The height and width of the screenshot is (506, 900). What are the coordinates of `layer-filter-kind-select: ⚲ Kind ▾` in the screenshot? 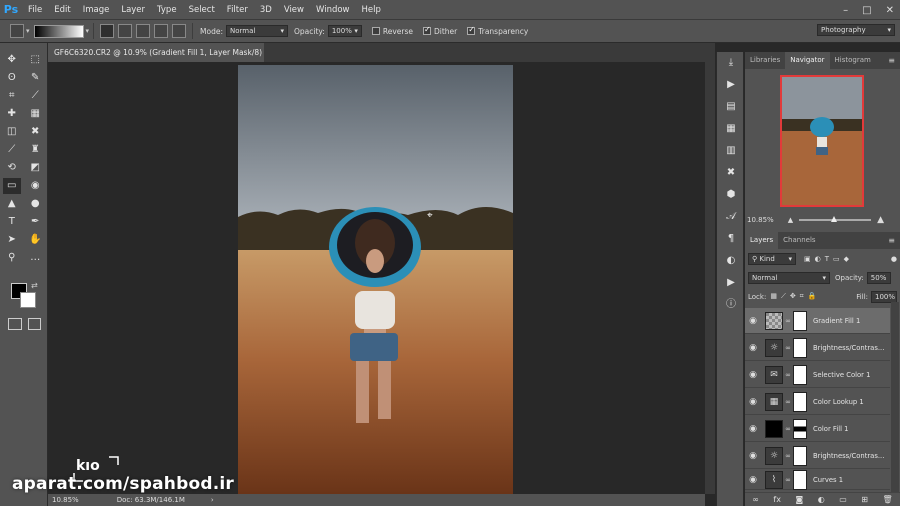 It's located at (772, 258).